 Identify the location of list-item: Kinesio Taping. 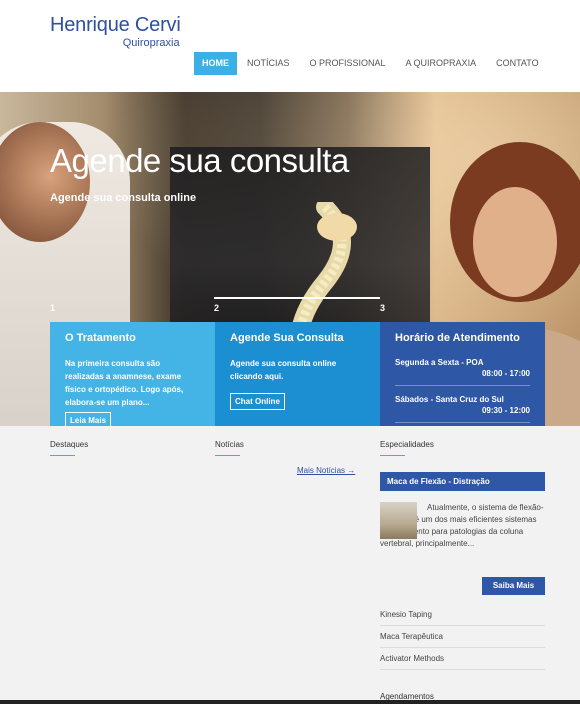
(462, 615).